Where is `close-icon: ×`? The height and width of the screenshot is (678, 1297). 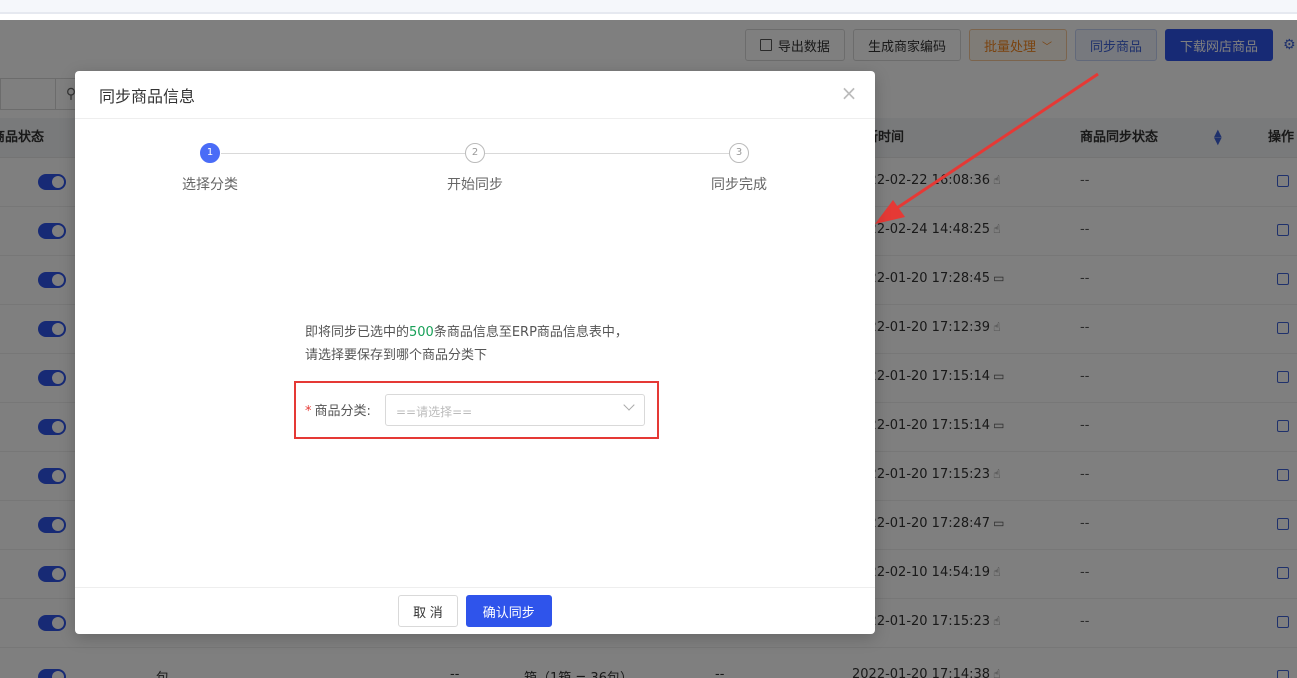
close-icon: × is located at coordinates (849, 93).